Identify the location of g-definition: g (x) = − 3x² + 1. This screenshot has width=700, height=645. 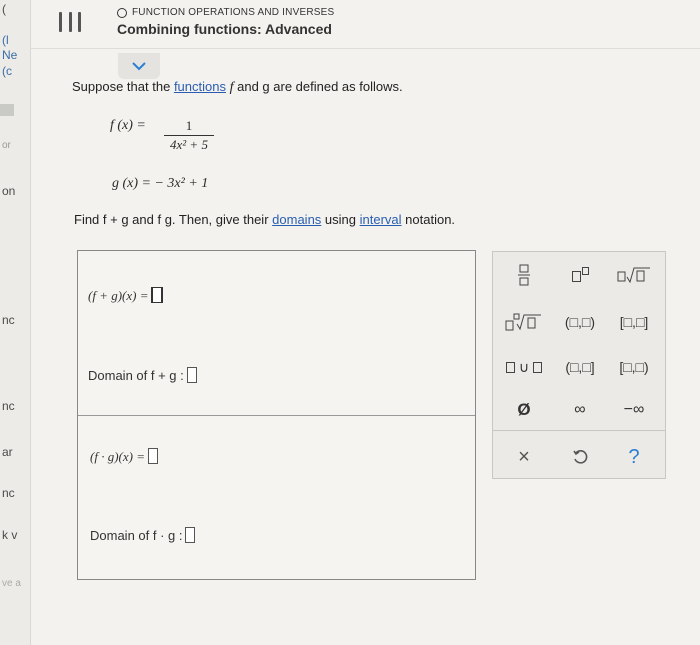
(160, 183).